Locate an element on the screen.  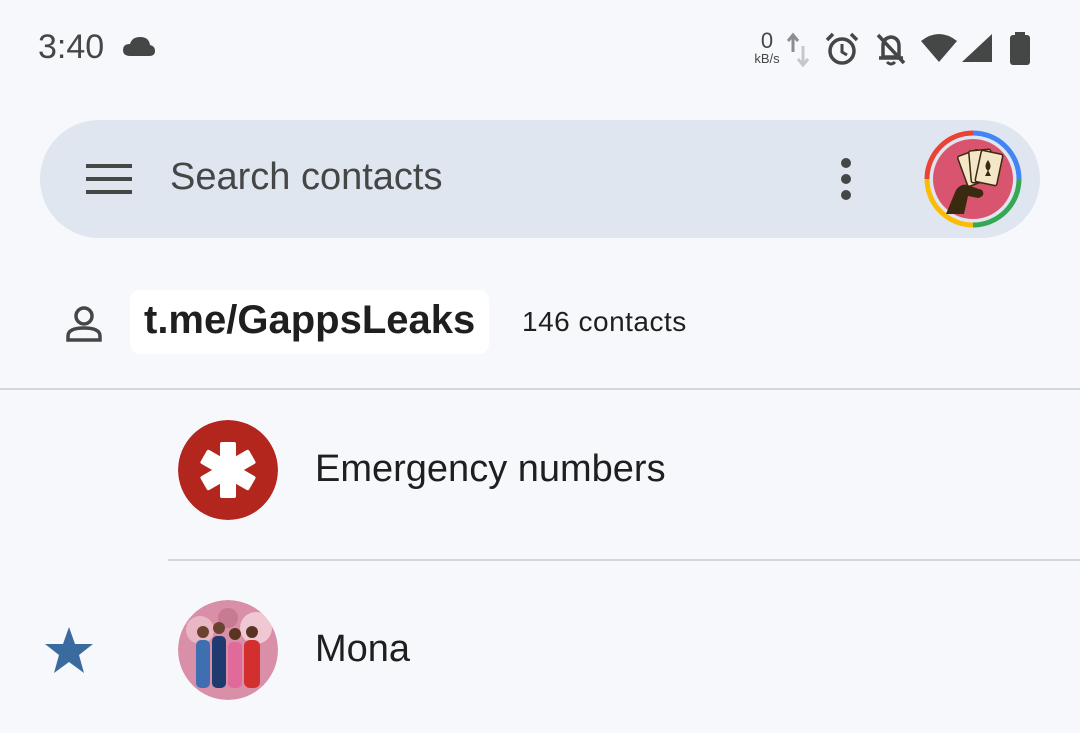
bell-off-icon is located at coordinates (891, 51).